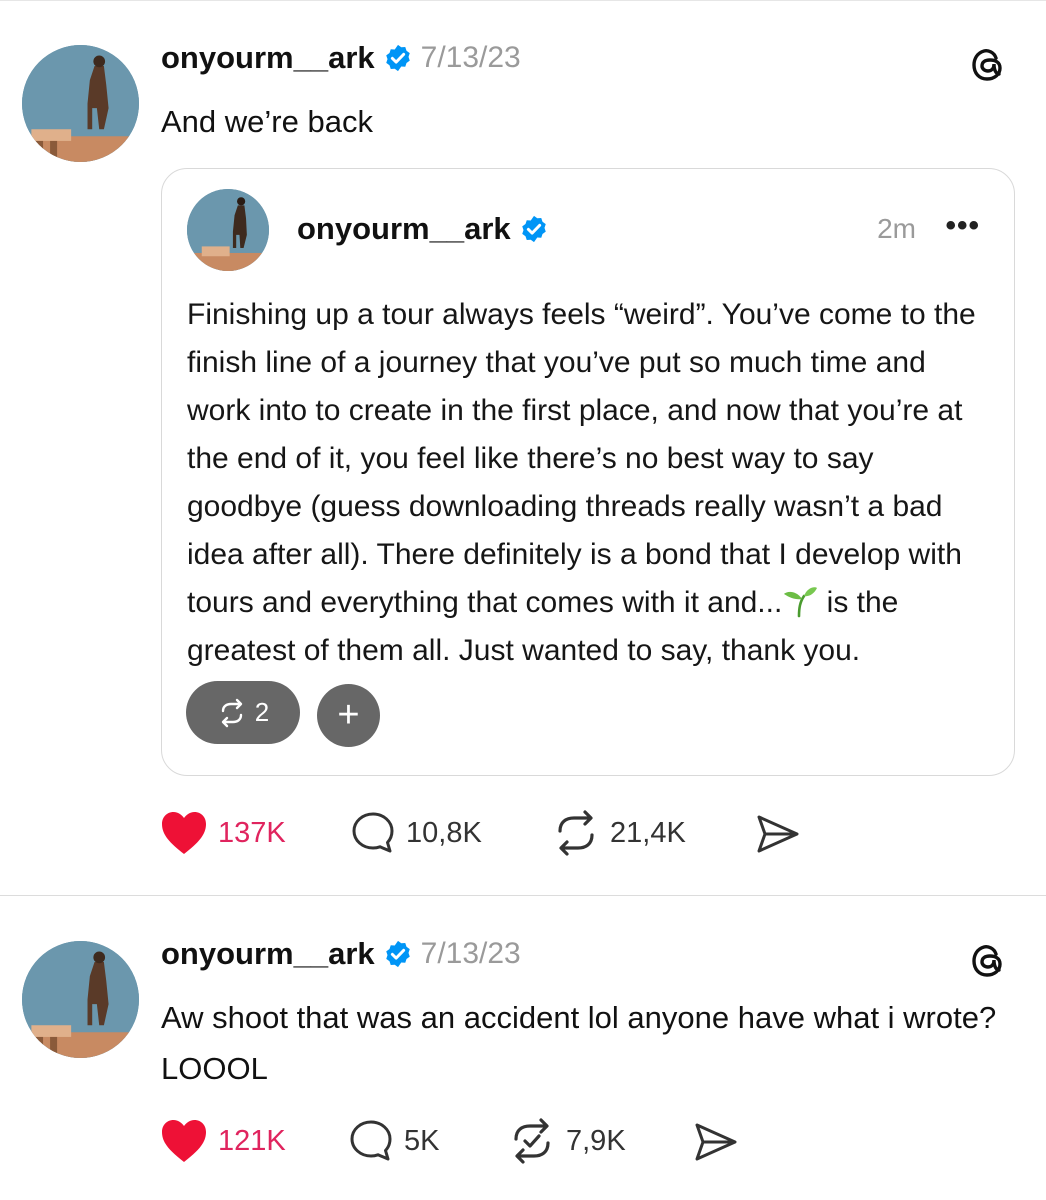 The image size is (1046, 1200). What do you see at coordinates (252, 832) in the screenshot?
I see `like-count: 137K` at bounding box center [252, 832].